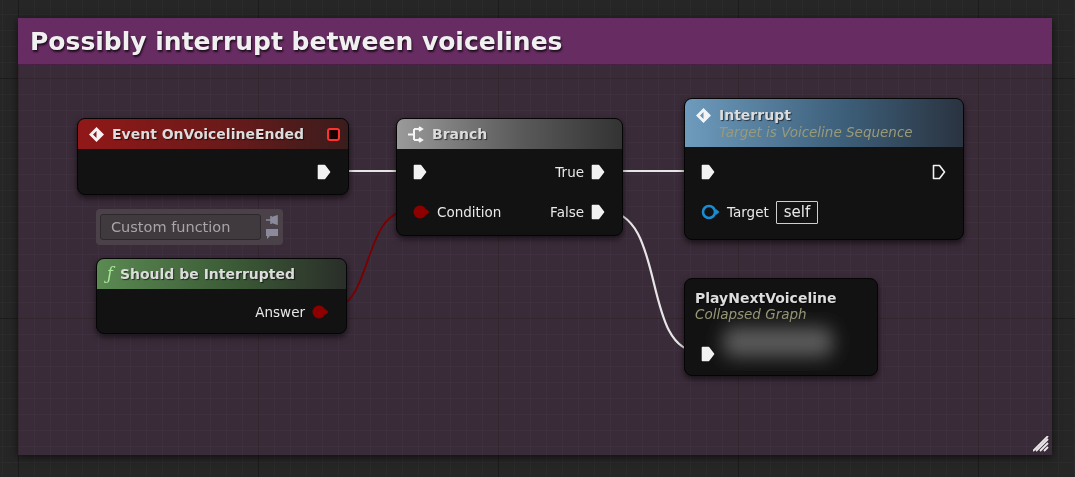 The width and height of the screenshot is (1075, 477). Describe the element at coordinates (781, 327) in the screenshot. I see `node-card: PlayNextVoiceline Collapsed Graph` at that location.